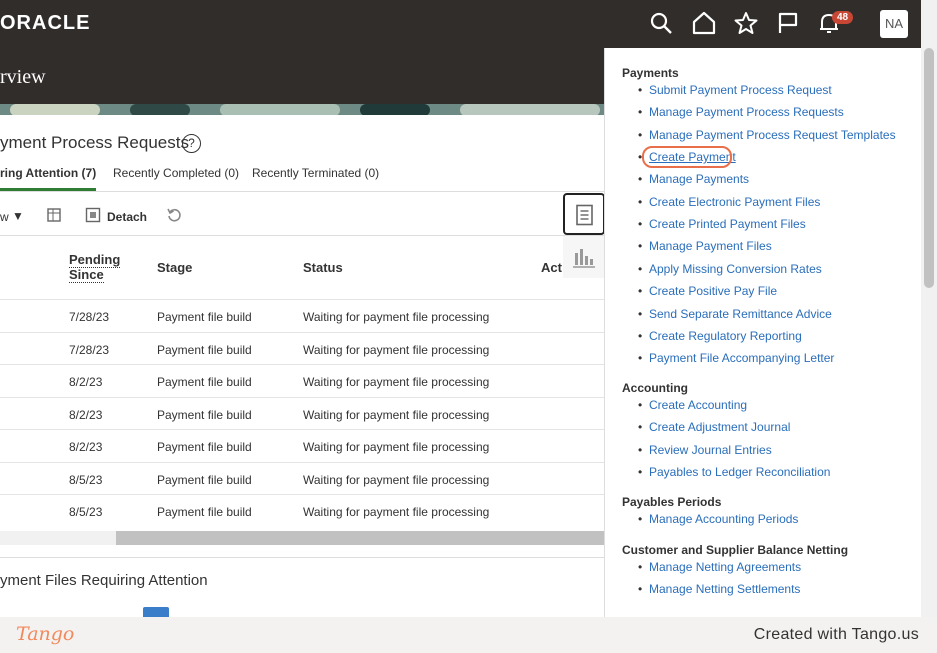  I want to click on column-header-status: Status, so click(323, 267).